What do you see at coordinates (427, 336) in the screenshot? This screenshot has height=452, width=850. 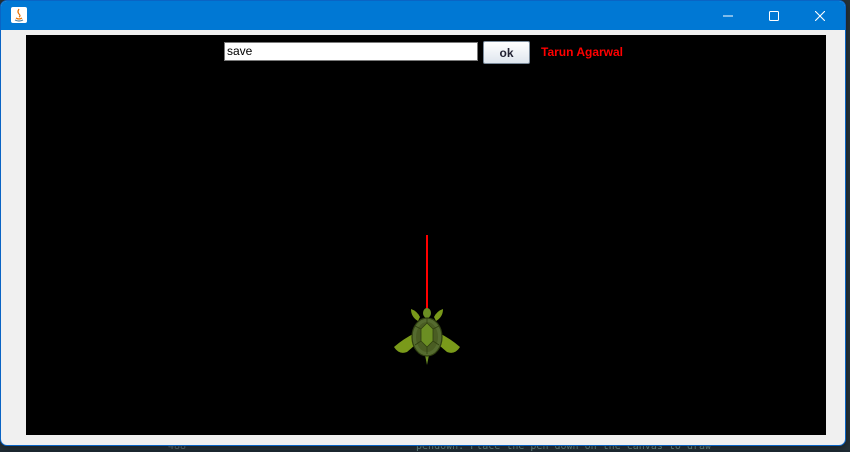 I see `turtle-icon` at bounding box center [427, 336].